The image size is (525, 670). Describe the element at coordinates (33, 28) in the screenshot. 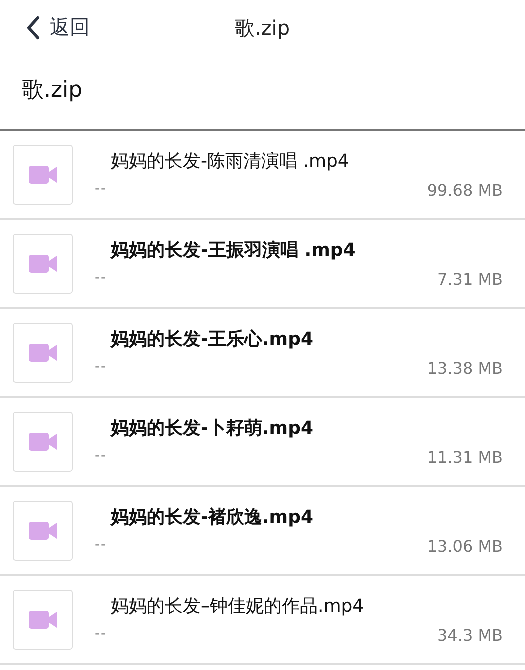

I see `back-icon` at that location.